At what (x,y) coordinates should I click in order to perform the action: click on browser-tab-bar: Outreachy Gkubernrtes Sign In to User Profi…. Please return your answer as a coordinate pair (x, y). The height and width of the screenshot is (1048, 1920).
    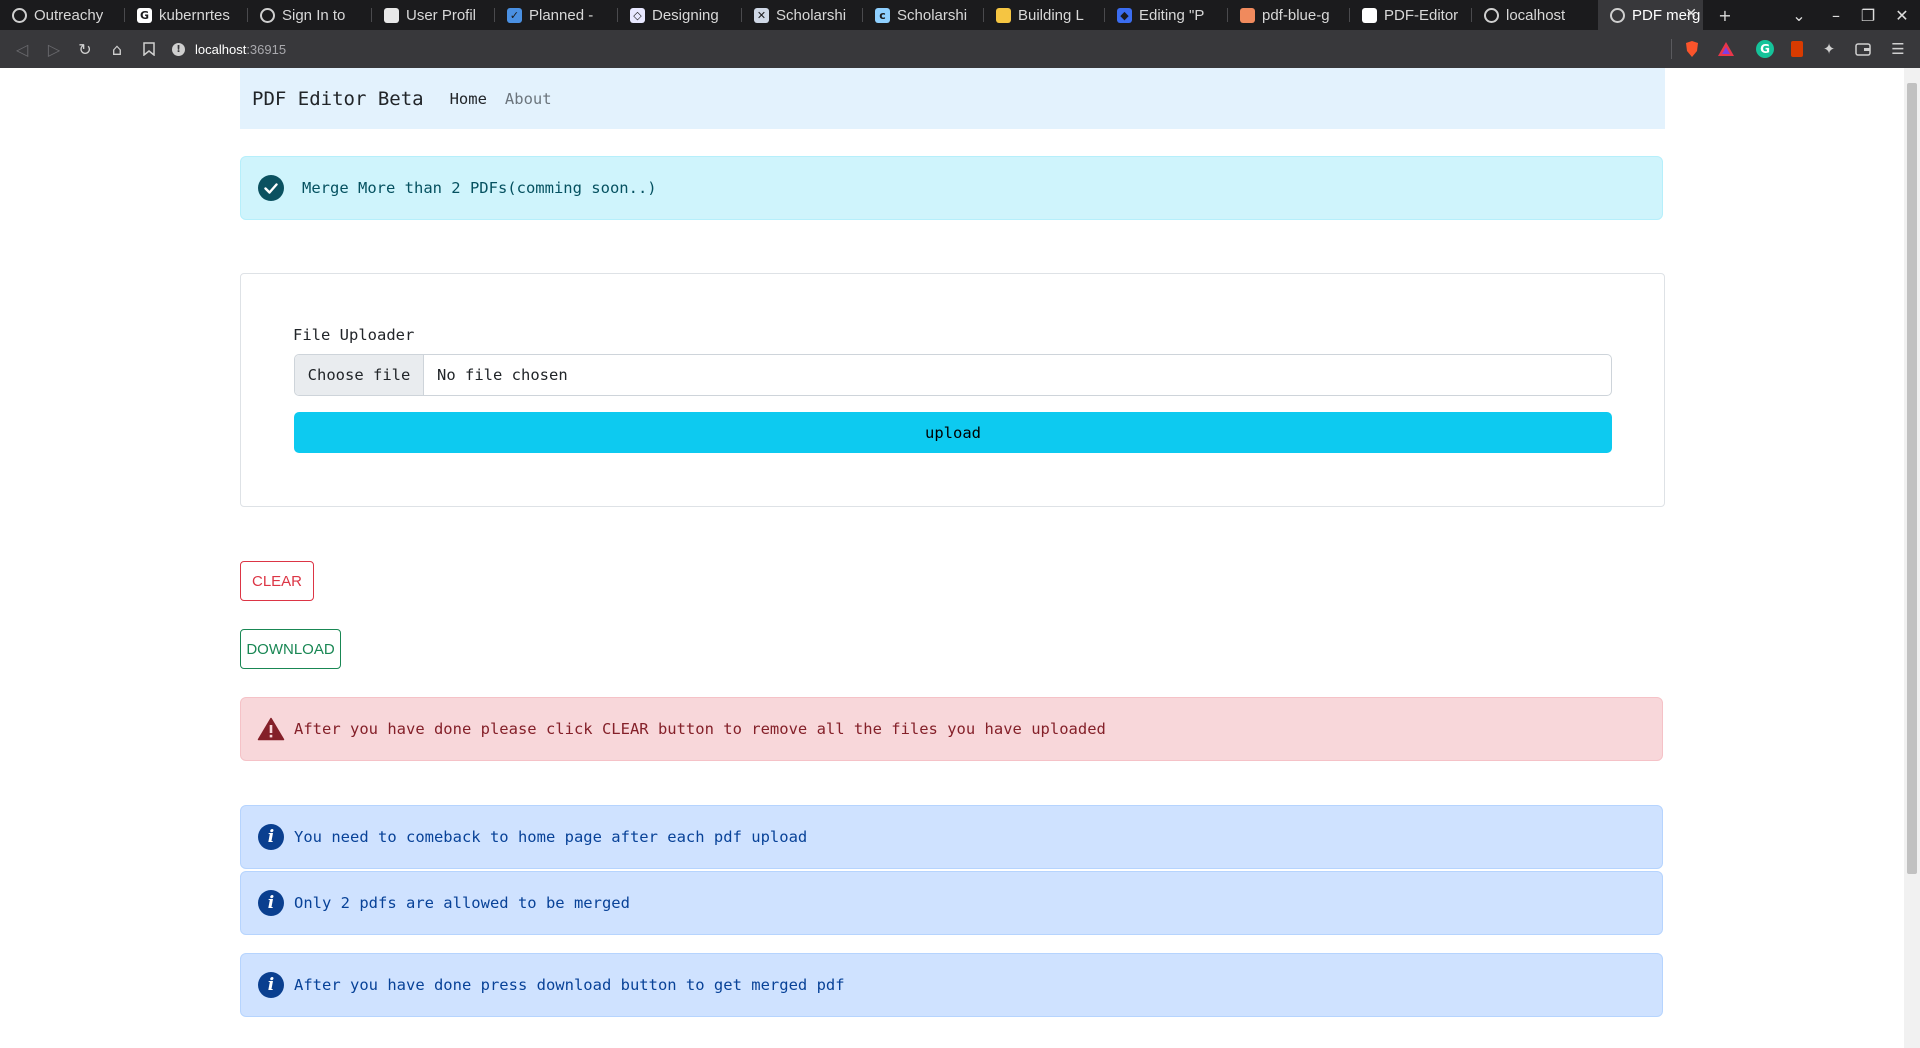
    Looking at the image, I should click on (960, 15).